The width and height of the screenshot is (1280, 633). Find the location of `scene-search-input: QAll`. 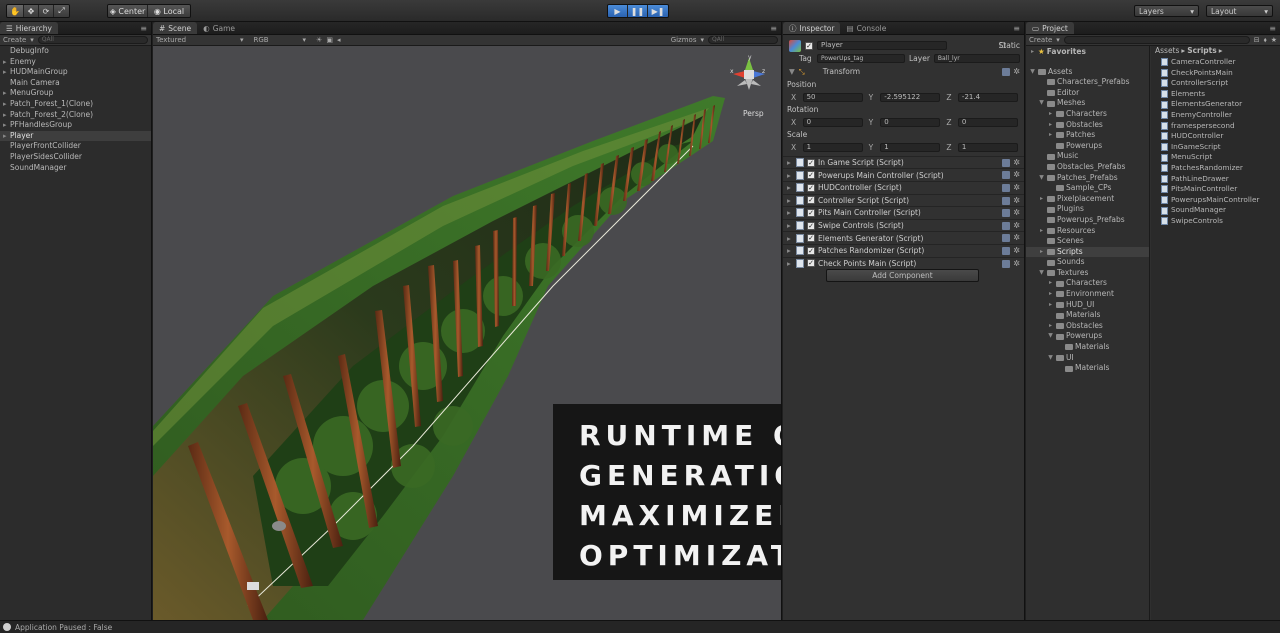

scene-search-input: QAll is located at coordinates (743, 40).